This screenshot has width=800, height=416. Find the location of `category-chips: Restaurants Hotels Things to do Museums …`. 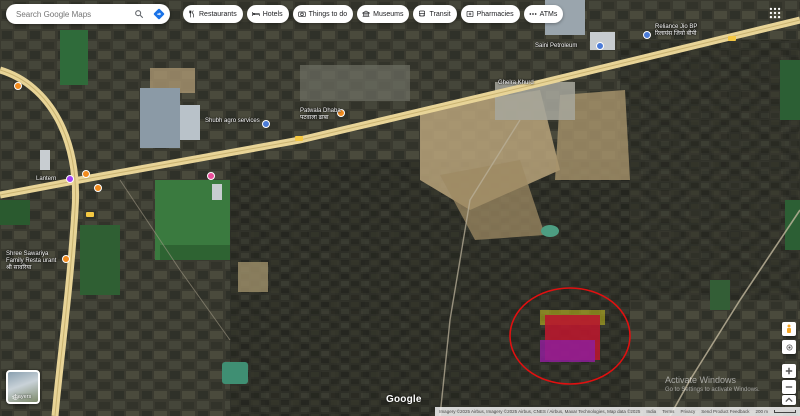

category-chips: Restaurants Hotels Things to do Museums … is located at coordinates (373, 14).